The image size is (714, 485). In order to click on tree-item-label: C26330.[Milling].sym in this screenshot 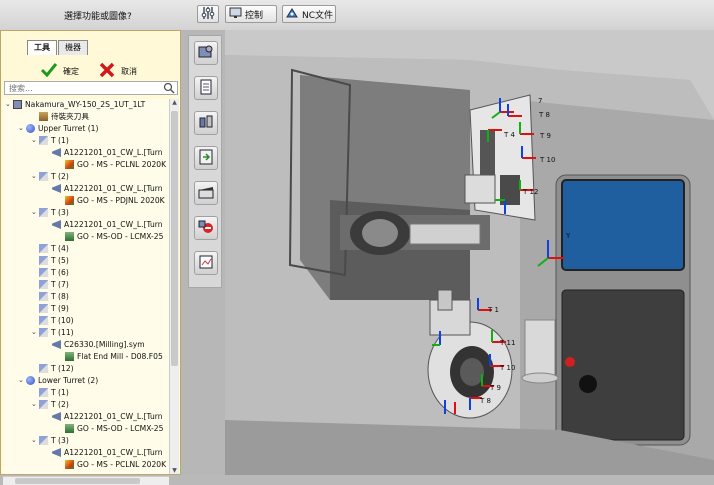, I will do `click(104, 344)`.